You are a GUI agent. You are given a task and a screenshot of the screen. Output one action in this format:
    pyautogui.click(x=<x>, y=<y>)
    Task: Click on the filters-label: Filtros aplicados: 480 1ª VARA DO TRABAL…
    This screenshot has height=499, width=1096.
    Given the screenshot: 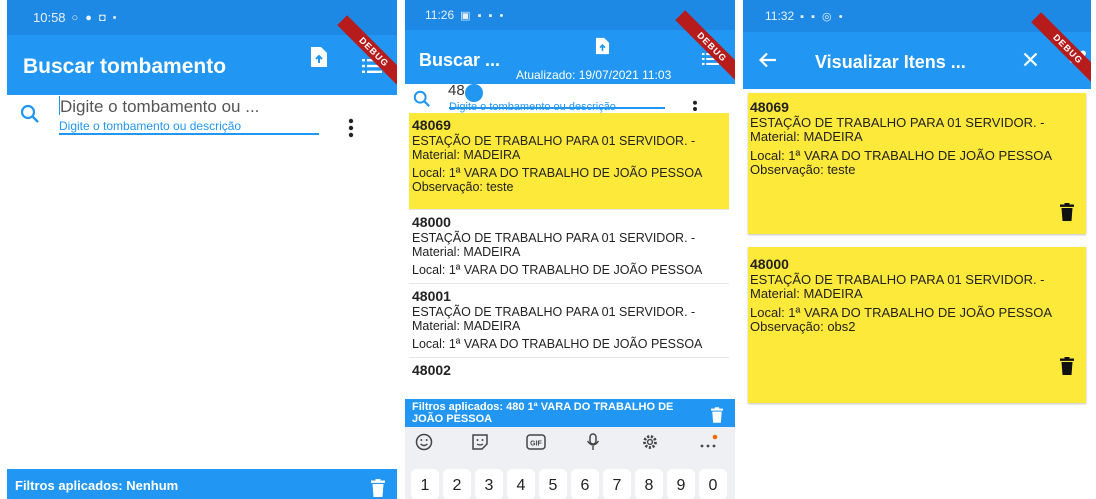 What is the action you would take?
    pyautogui.click(x=543, y=413)
    